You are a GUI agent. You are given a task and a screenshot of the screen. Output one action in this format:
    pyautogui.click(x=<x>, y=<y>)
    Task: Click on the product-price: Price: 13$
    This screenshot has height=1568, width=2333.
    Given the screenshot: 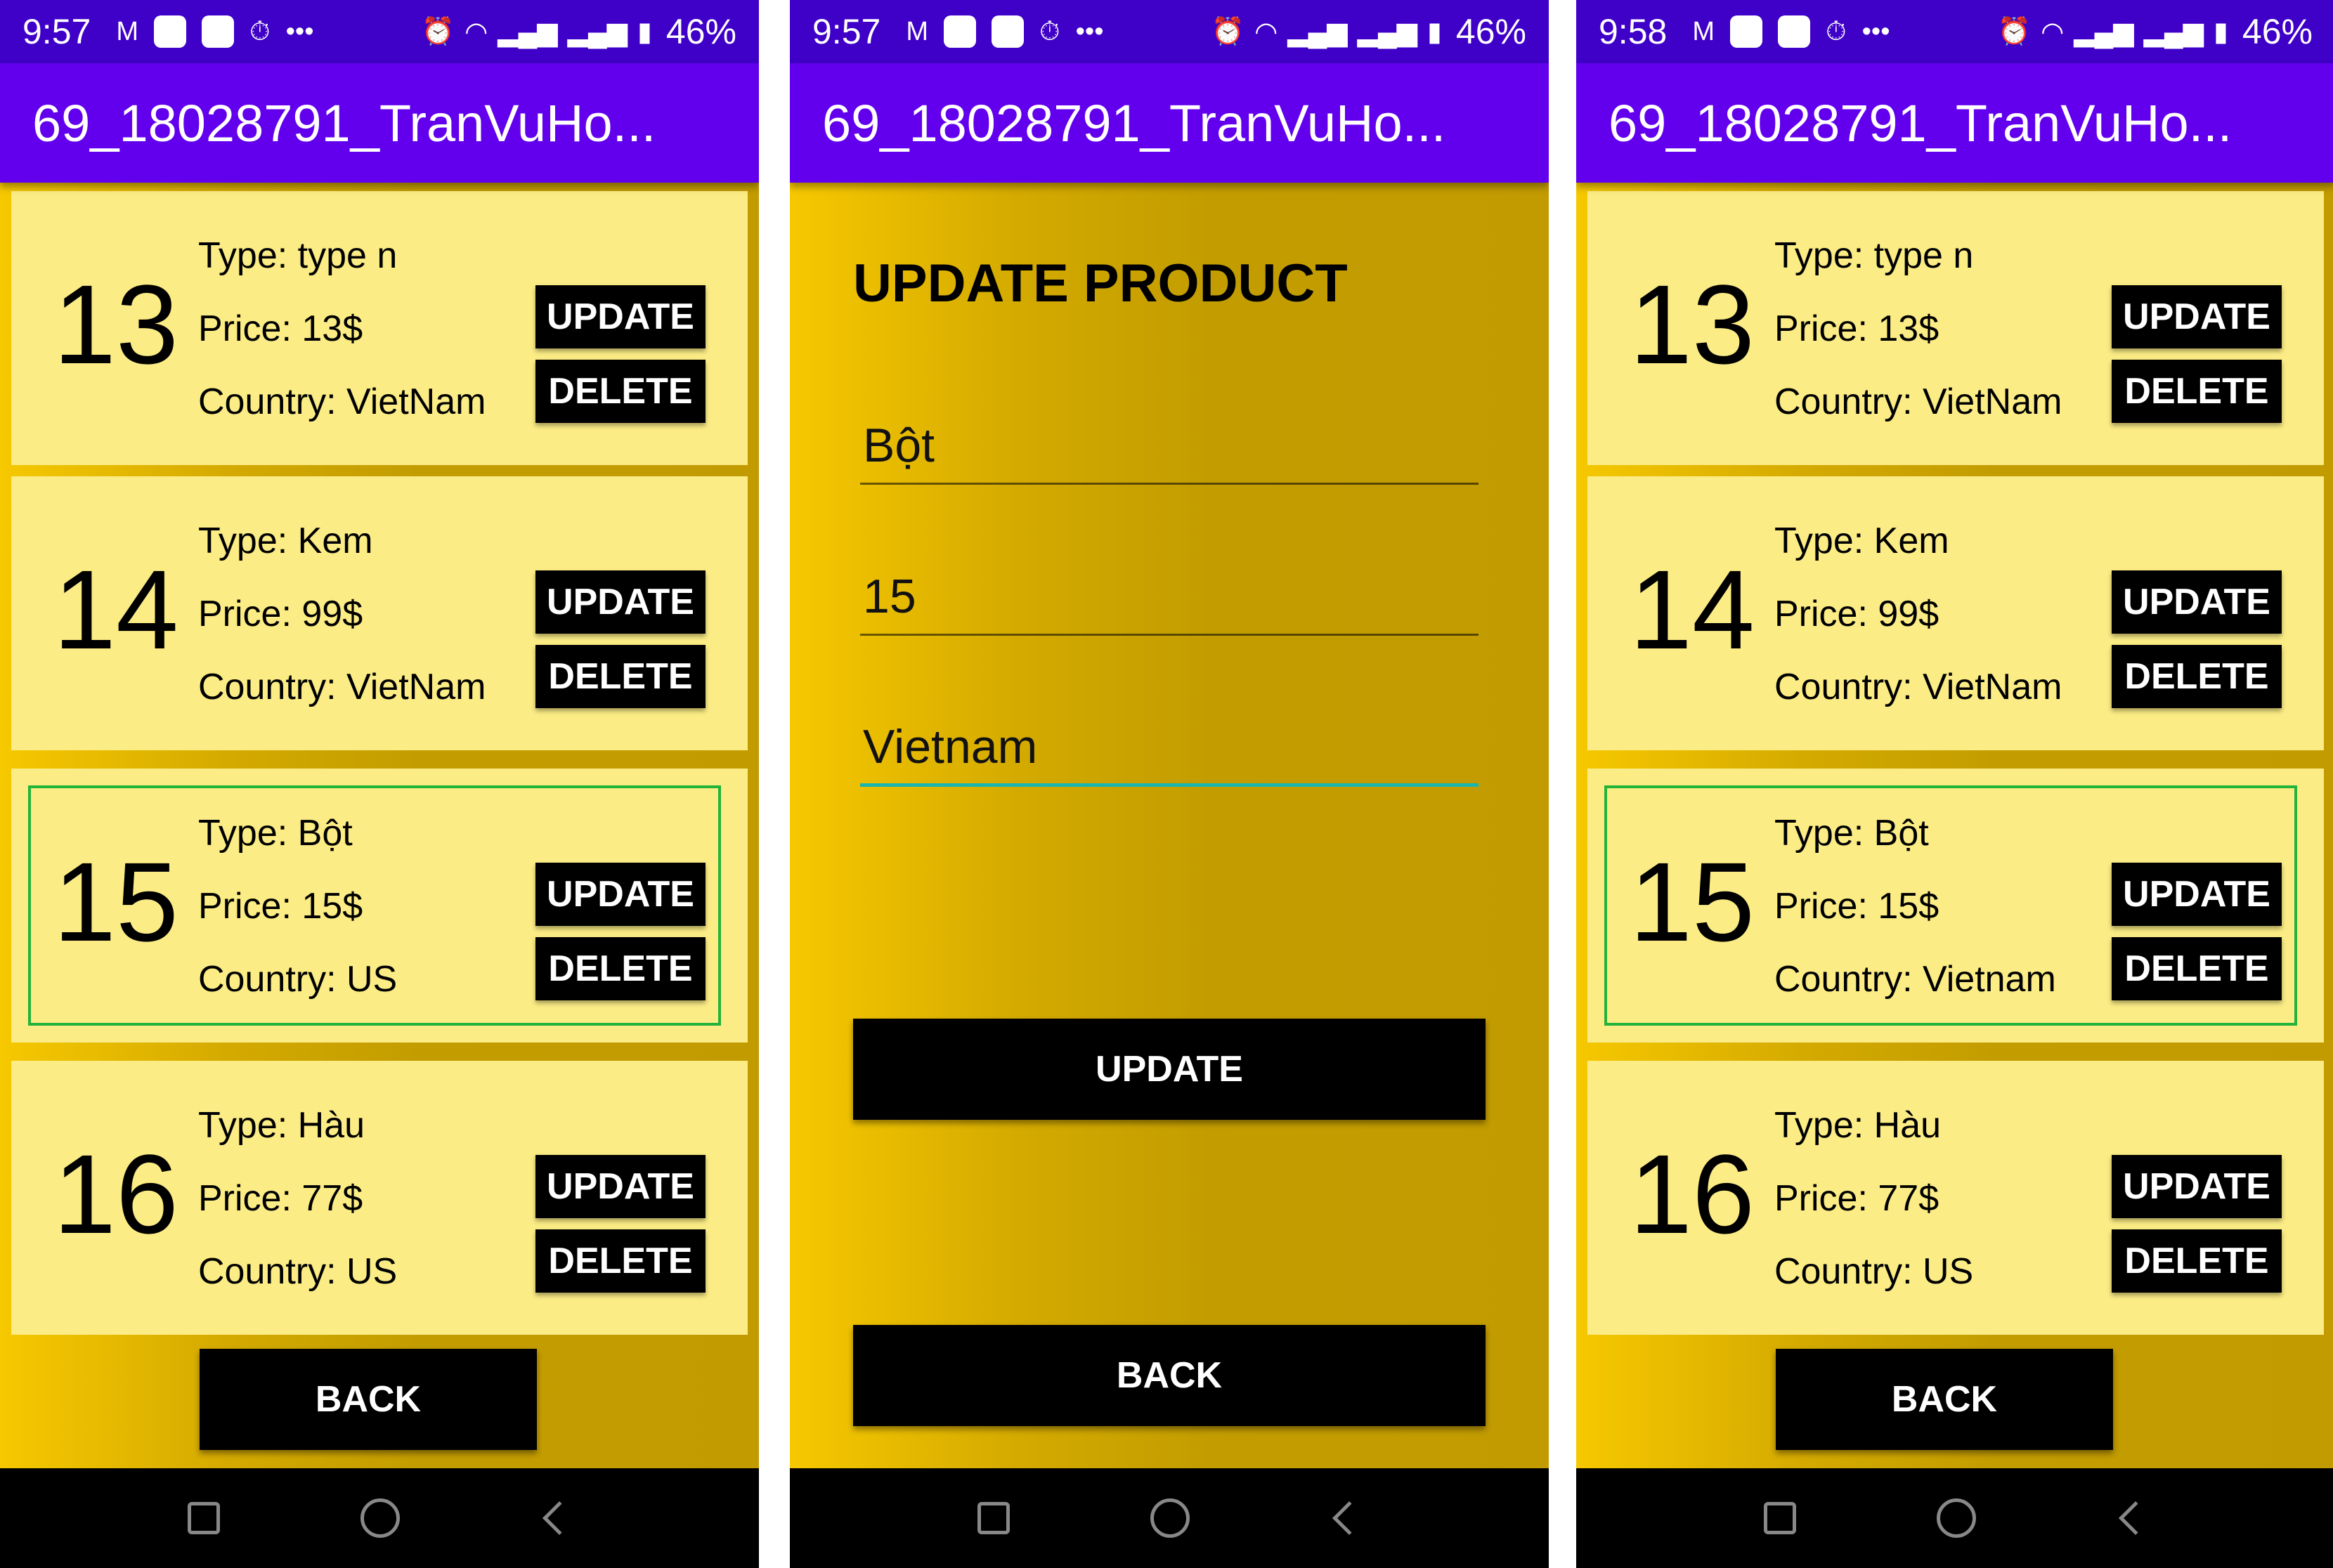 What is the action you would take?
    pyautogui.click(x=1856, y=328)
    